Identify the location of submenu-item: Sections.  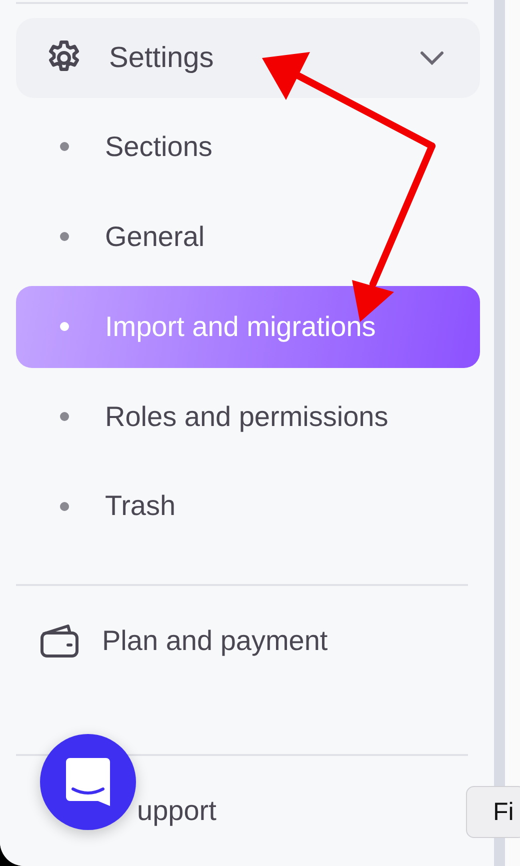
(248, 147).